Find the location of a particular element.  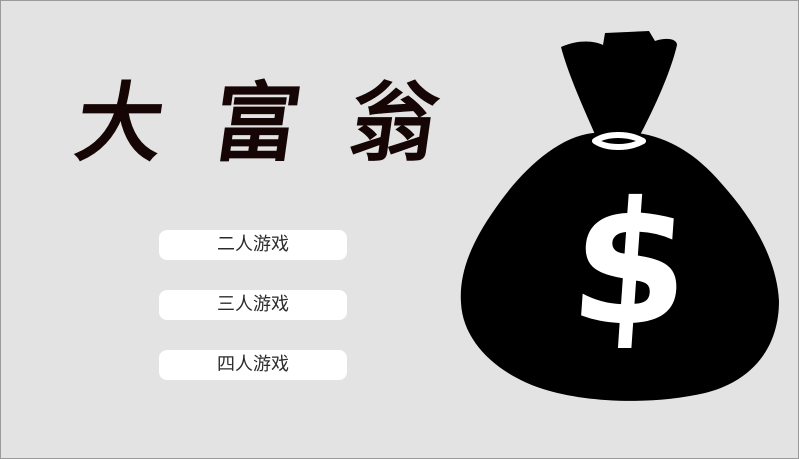

three-player-game-button: 三人游戏 is located at coordinates (253, 305).